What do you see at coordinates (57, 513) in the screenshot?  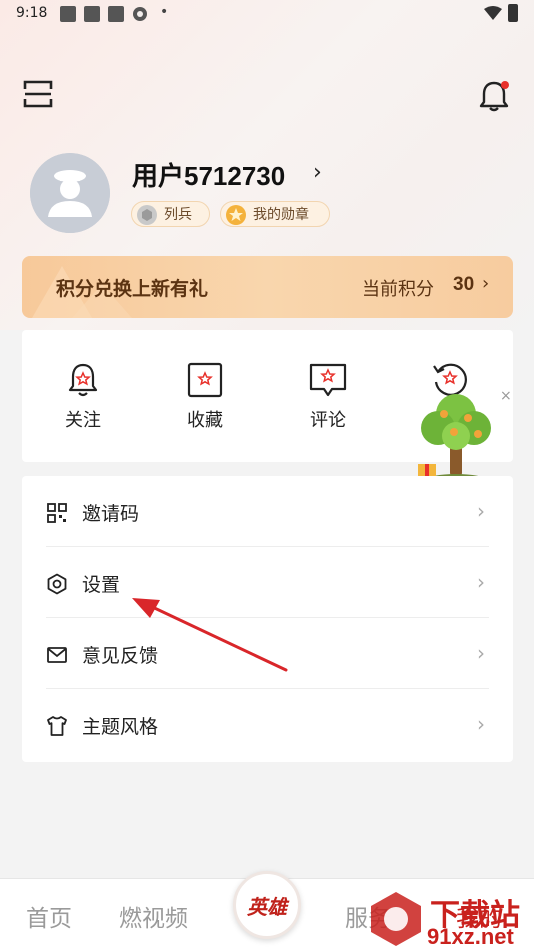 I see `qr-code-icon` at bounding box center [57, 513].